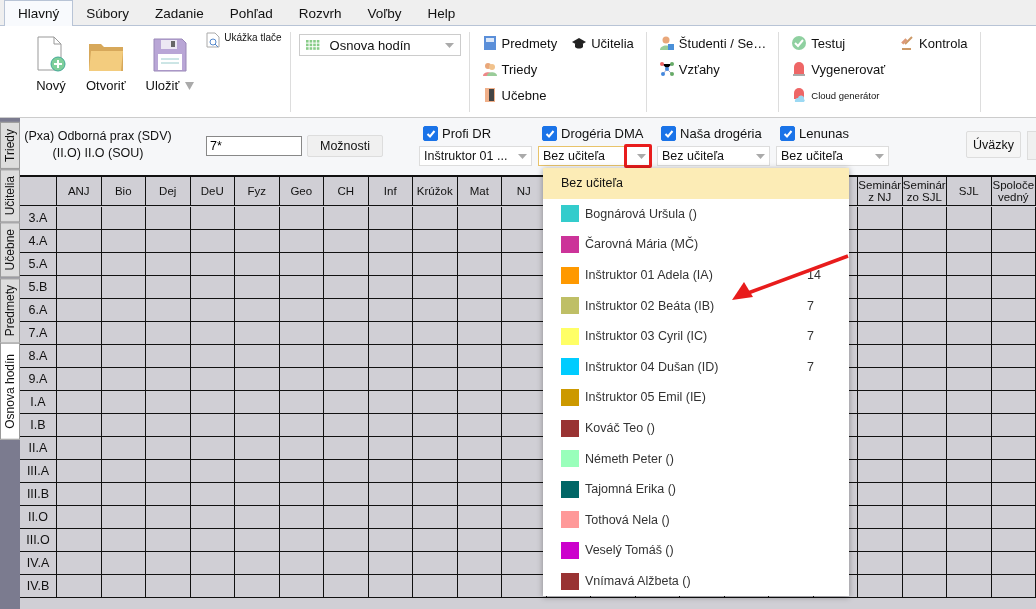 This screenshot has height=609, width=1036. What do you see at coordinates (51, 54) in the screenshot?
I see `new-document-icon` at bounding box center [51, 54].